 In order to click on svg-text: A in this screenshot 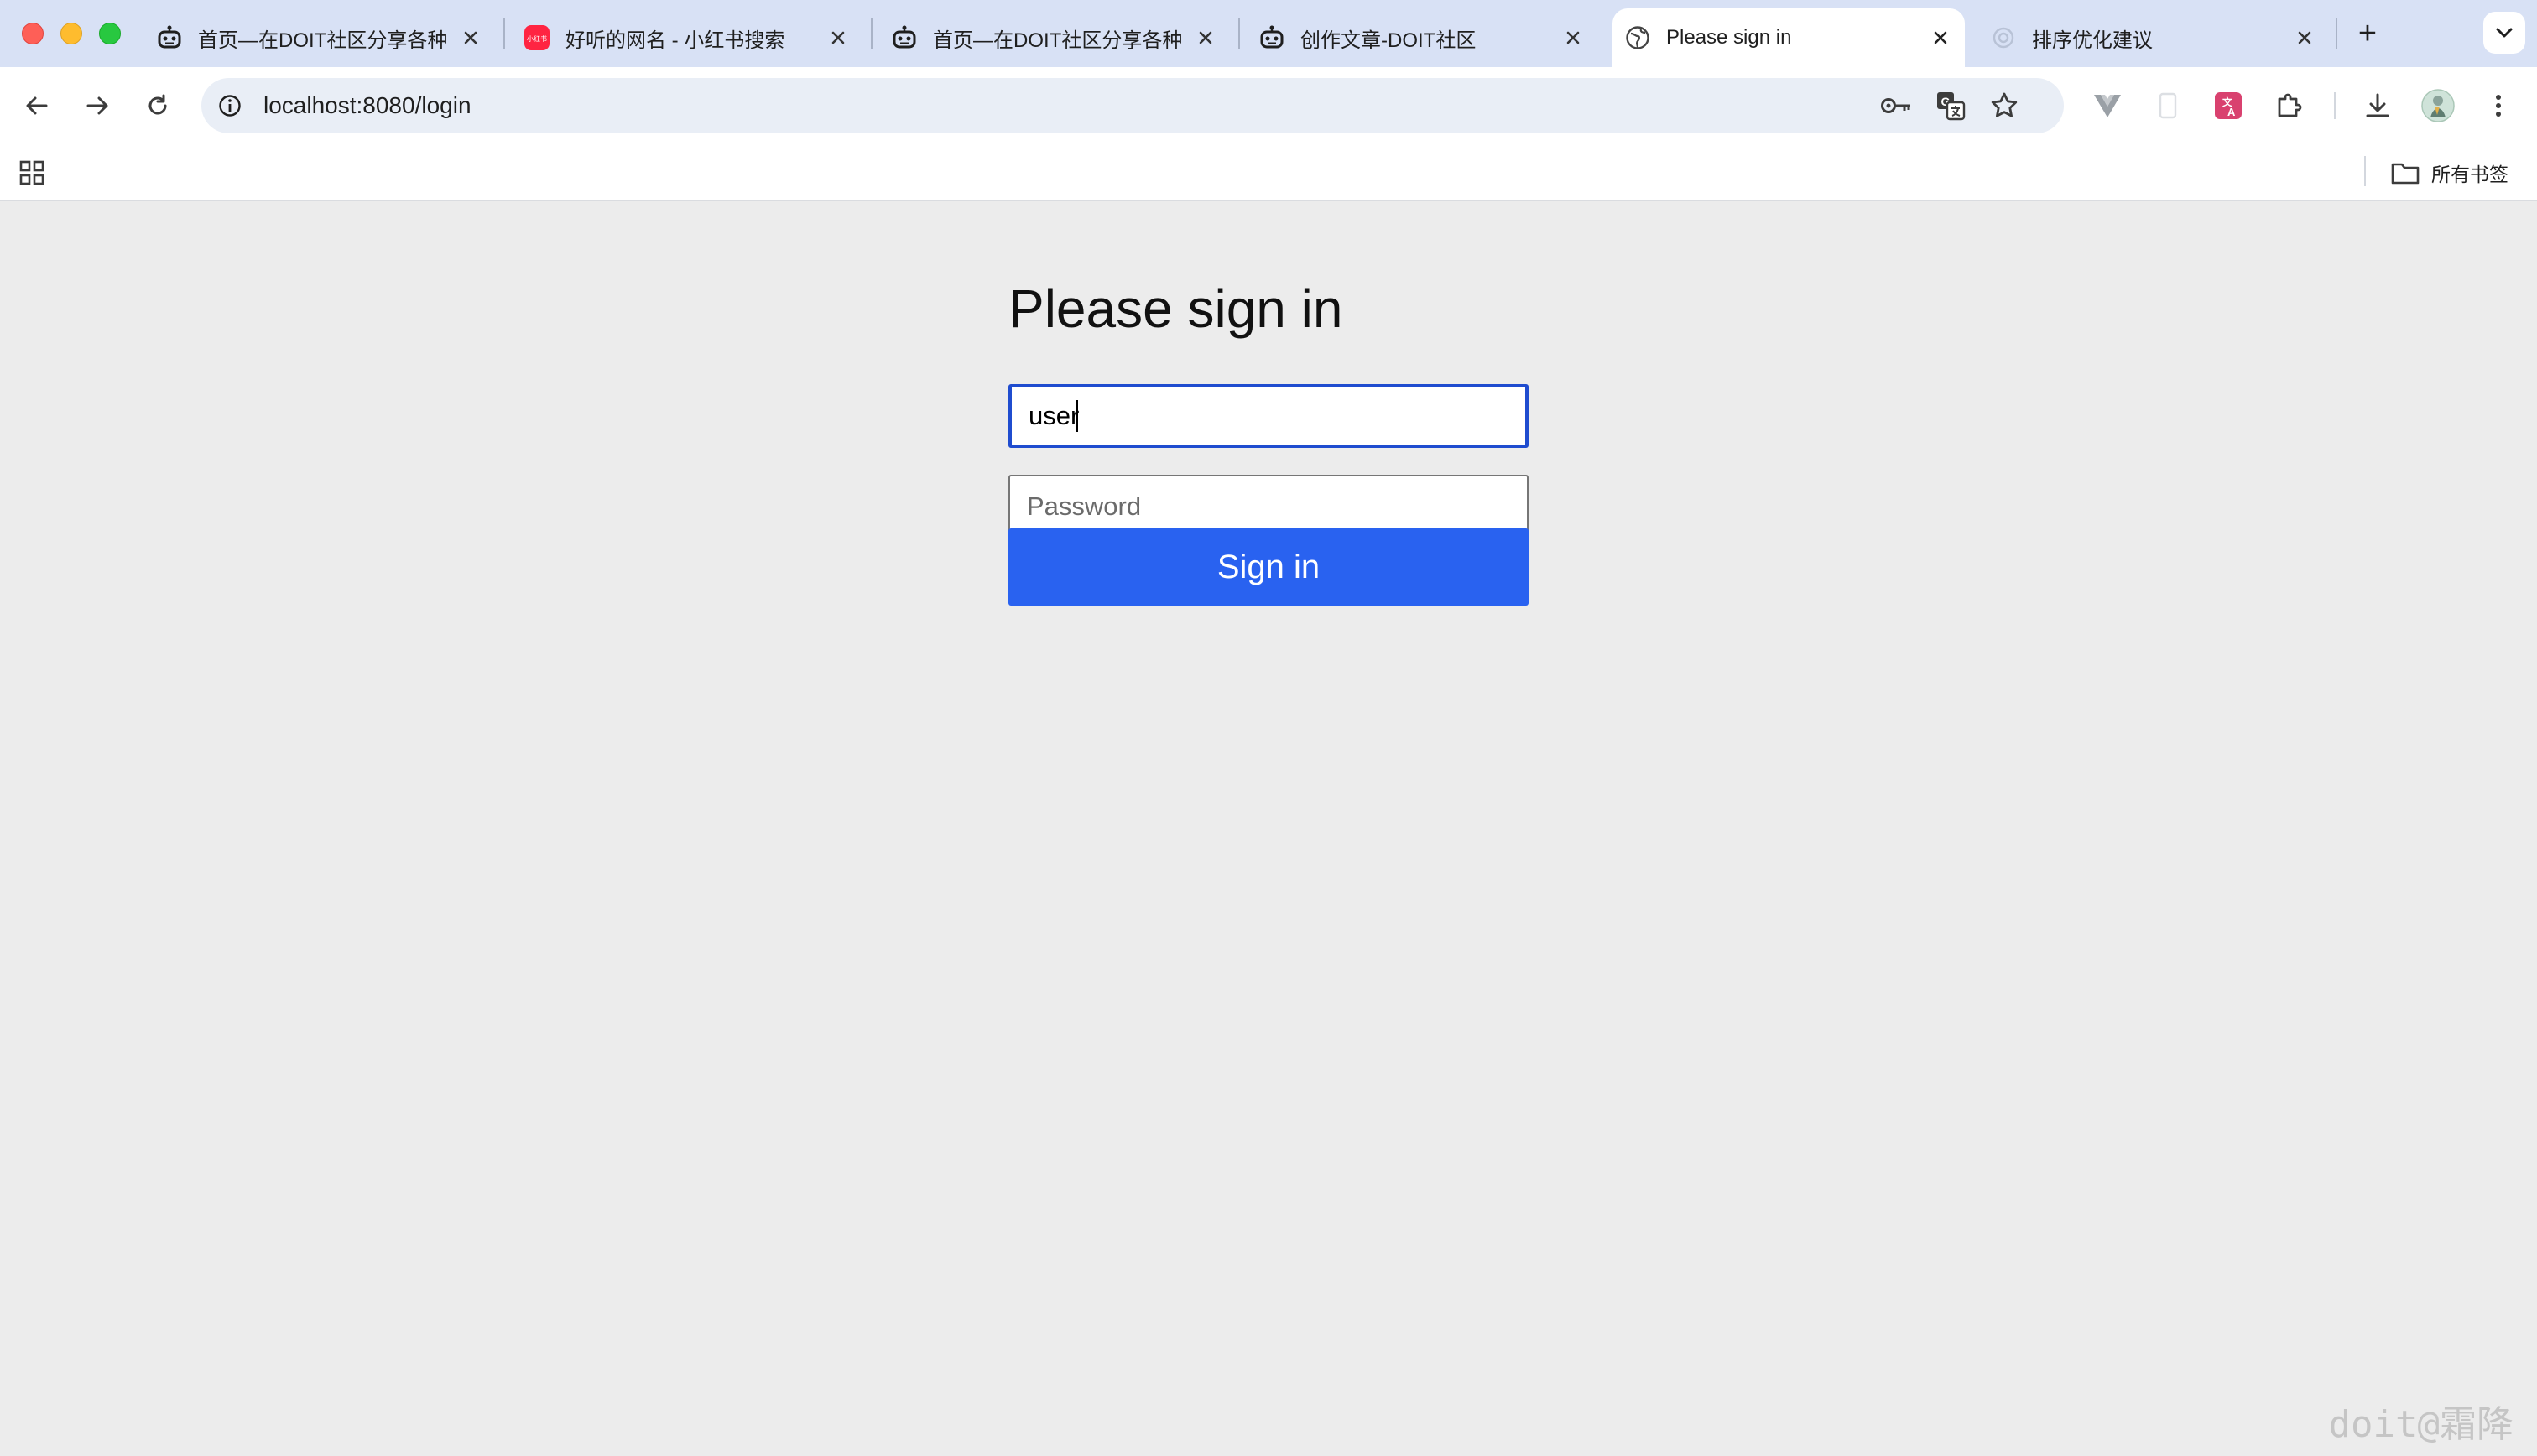, I will do `click(2231, 112)`.